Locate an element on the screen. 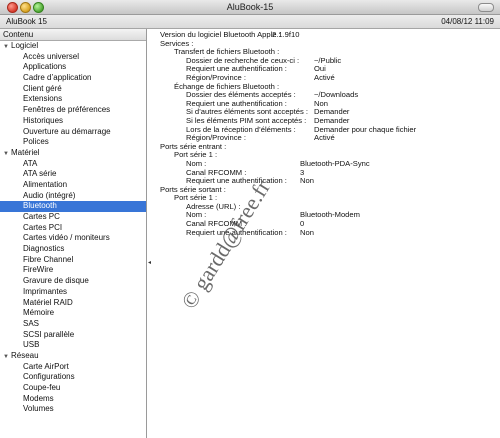 The image size is (500, 438). sidebar-item-label: Ouverture au démarrage is located at coordinates (67, 131).